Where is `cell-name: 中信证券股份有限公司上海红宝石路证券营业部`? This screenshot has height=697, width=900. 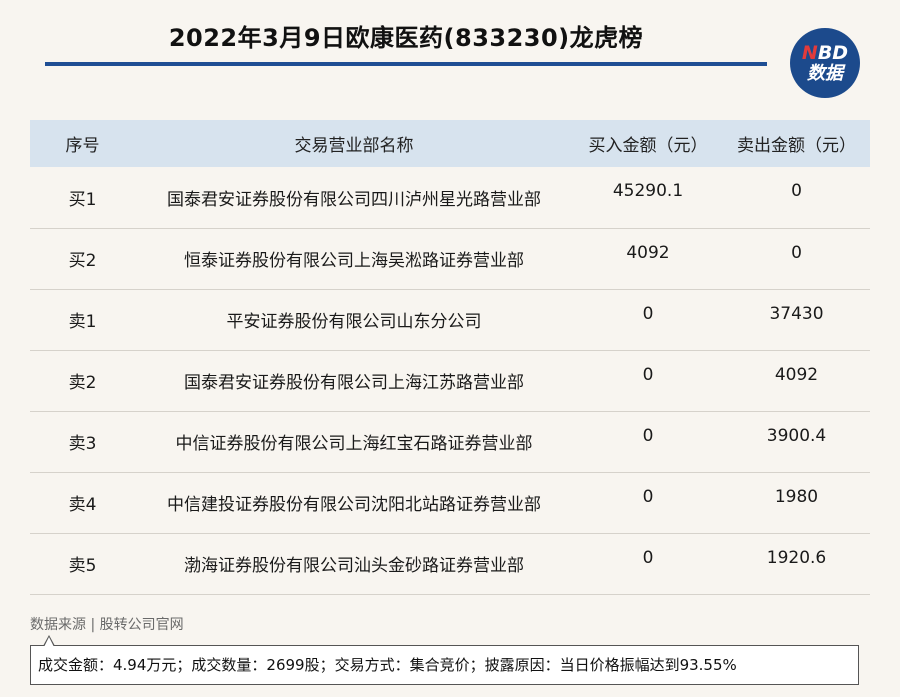 cell-name: 中信证券股份有限公司上海红宝石路证券营业部 is located at coordinates (354, 444).